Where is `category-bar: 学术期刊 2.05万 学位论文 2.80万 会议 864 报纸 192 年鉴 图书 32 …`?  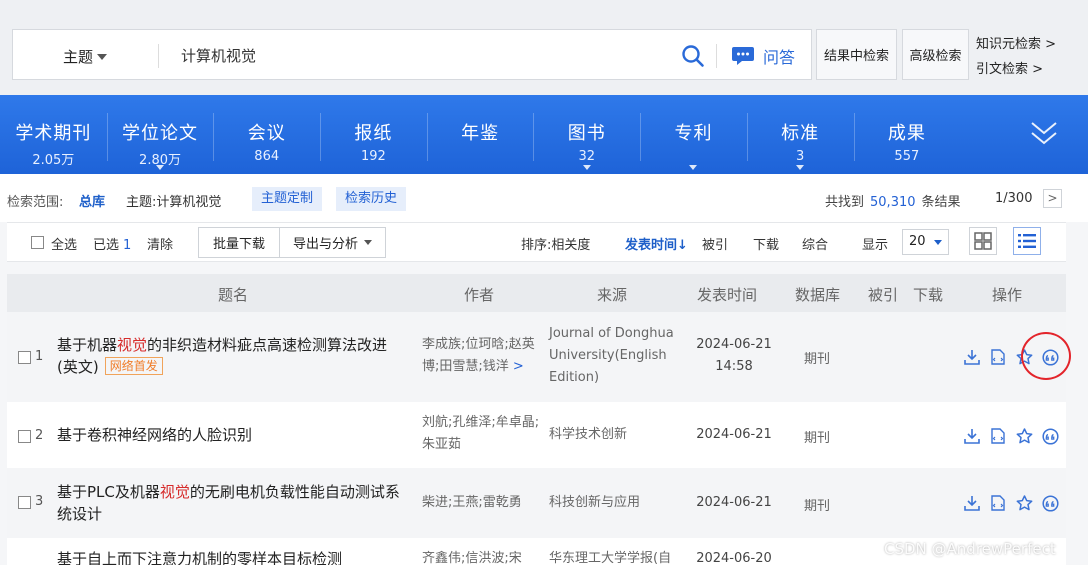
category-bar: 学术期刊 2.05万 学位论文 2.80万 会议 864 报纸 192 年鉴 图书 32 … is located at coordinates (544, 134).